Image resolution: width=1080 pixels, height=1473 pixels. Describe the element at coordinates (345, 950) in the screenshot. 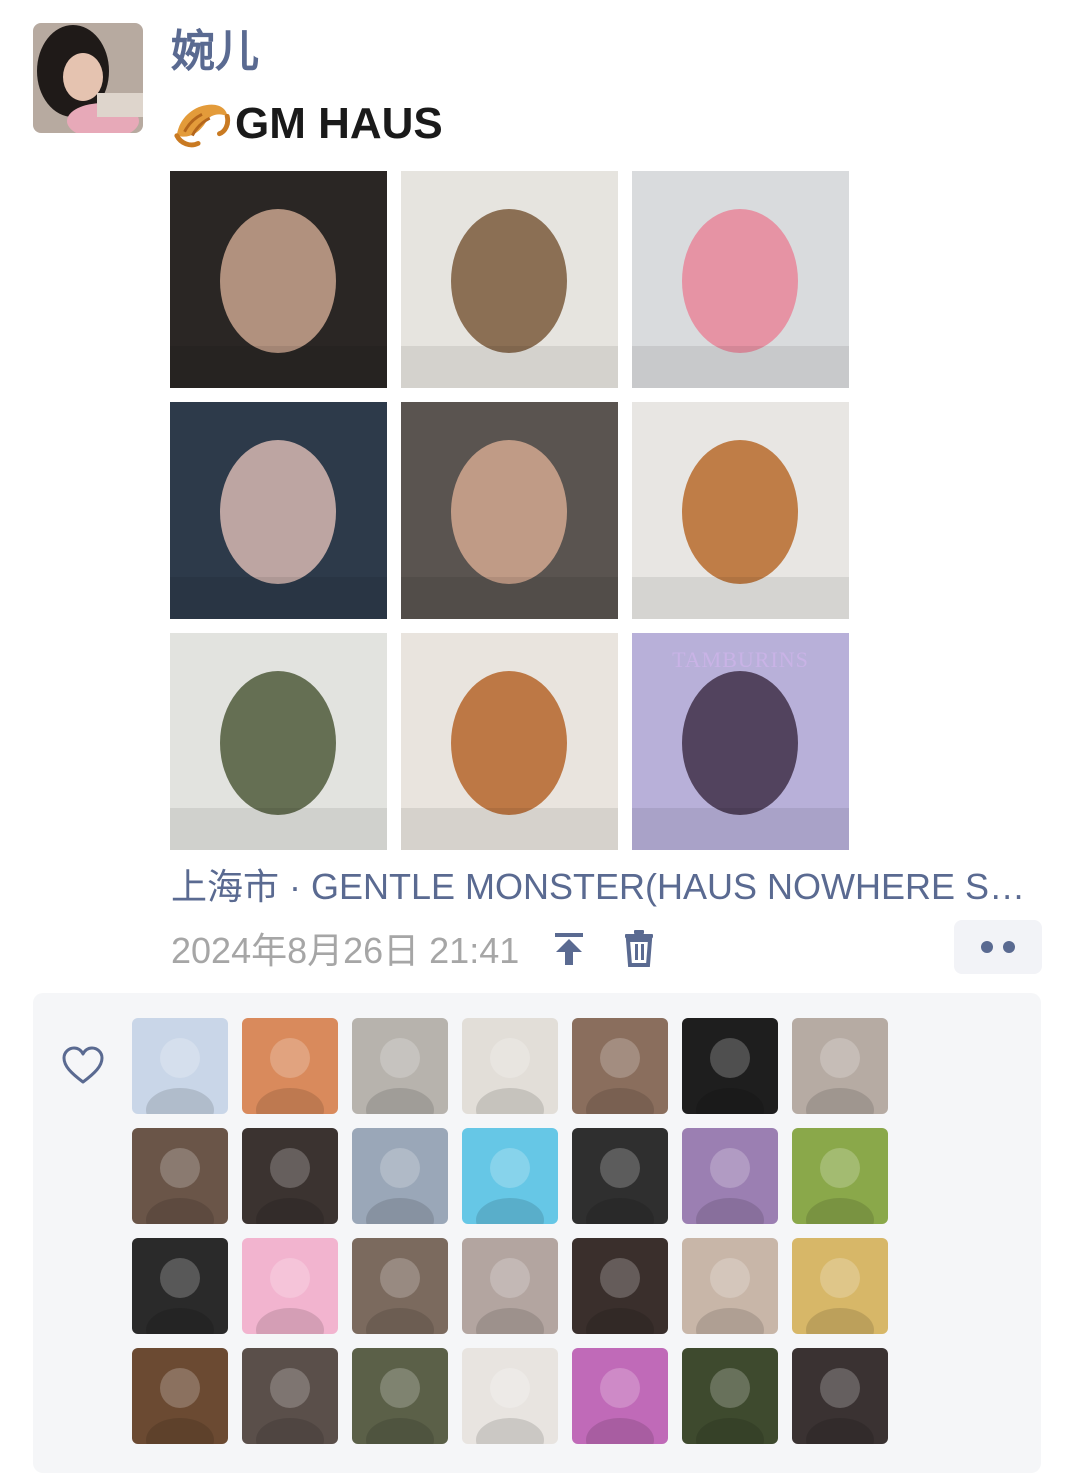

I see `post-timestamp: 2024年8月26日 21:41` at that location.